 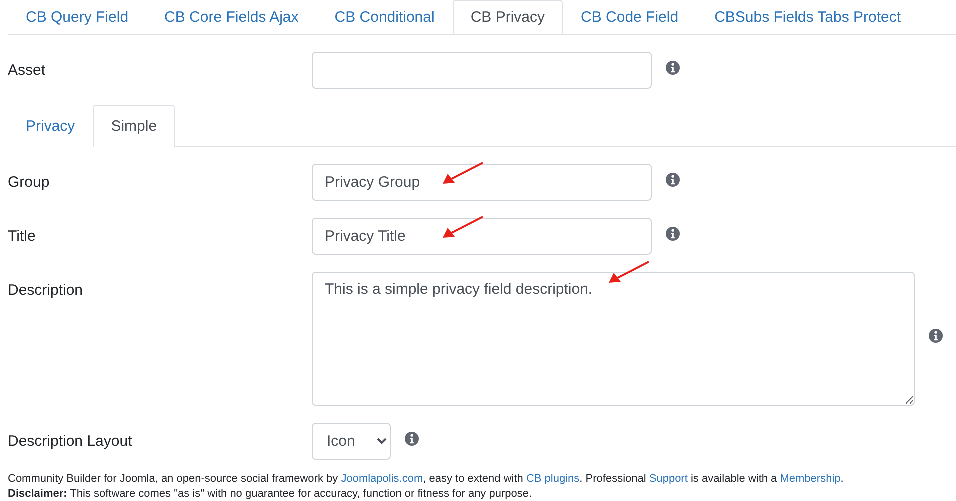 What do you see at coordinates (22, 237) in the screenshot?
I see `field-label: Title` at bounding box center [22, 237].